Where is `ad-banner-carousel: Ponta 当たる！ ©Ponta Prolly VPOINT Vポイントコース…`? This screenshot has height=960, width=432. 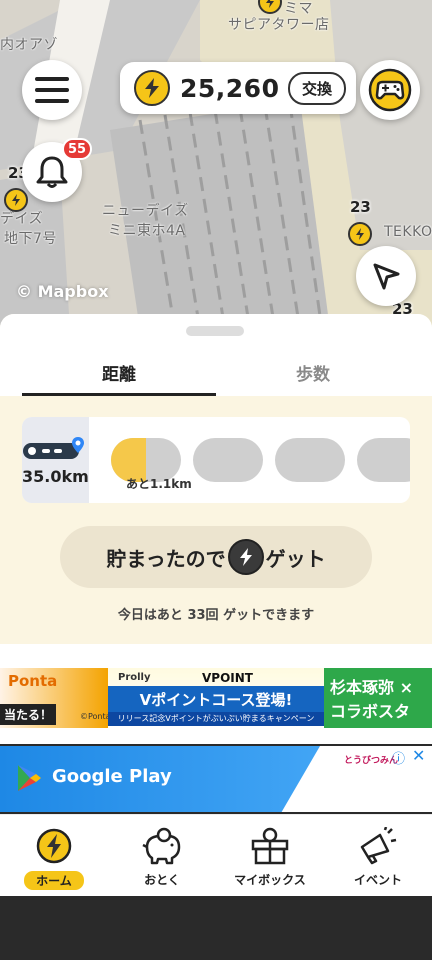 ad-banner-carousel: Ponta 当たる！ ©Ponta Prolly VPOINT Vポイントコース… is located at coordinates (216, 698).